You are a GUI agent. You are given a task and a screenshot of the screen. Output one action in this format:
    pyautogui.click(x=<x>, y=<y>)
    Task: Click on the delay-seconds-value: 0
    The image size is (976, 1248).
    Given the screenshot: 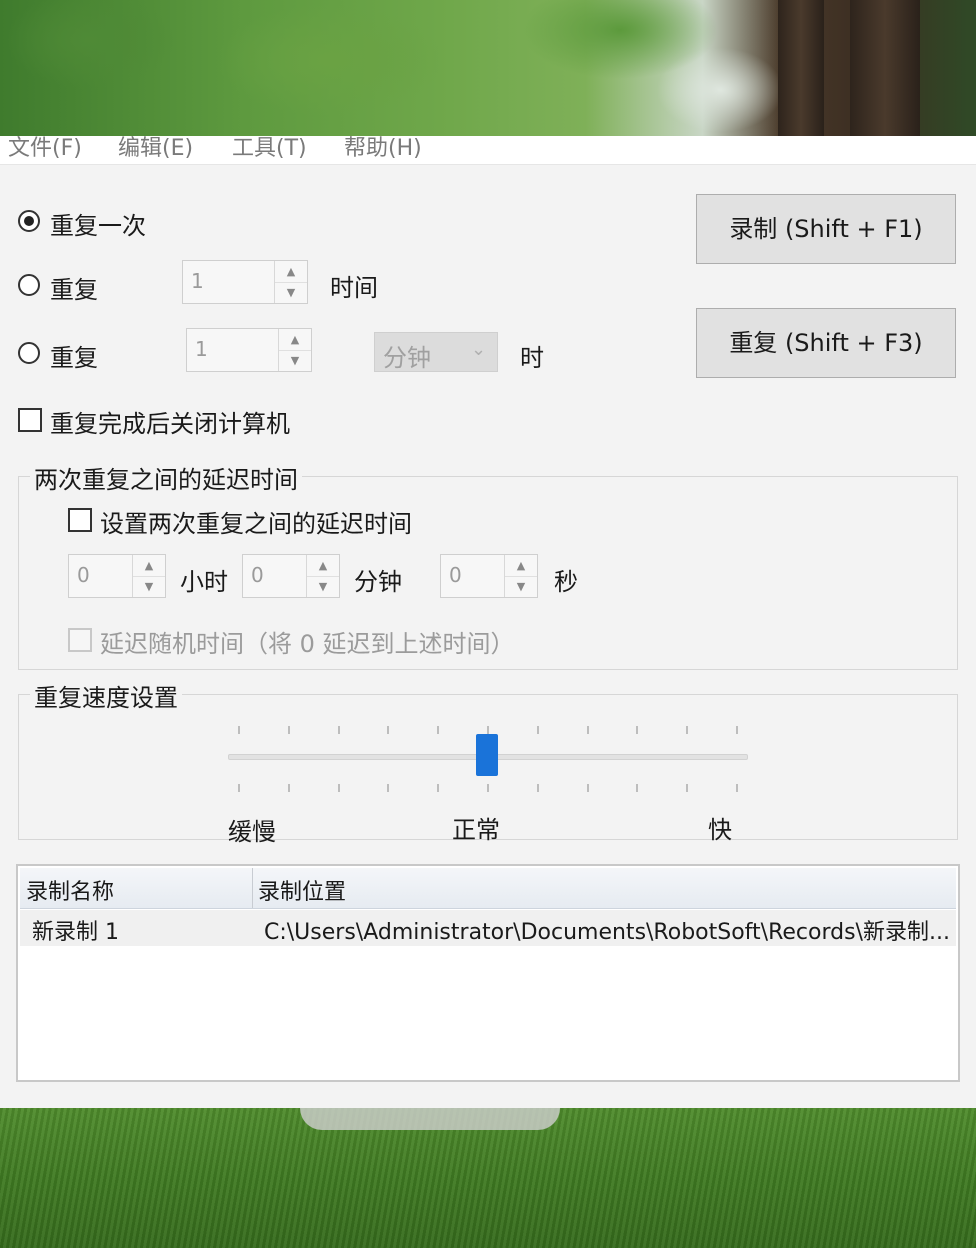 What is the action you would take?
    pyautogui.click(x=455, y=575)
    